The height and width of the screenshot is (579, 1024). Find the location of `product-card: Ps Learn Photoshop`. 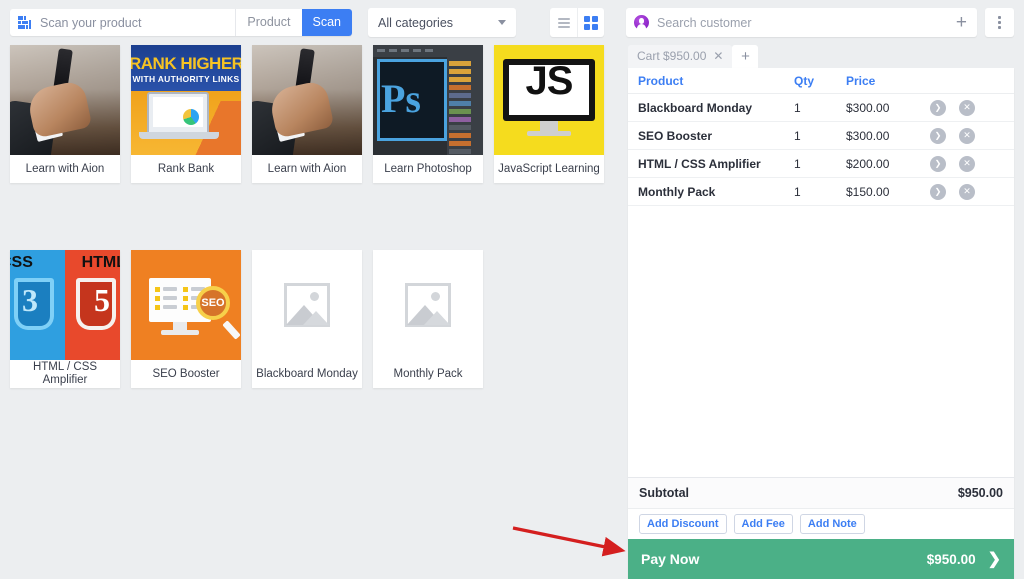

product-card: Ps Learn Photoshop is located at coordinates (428, 114).